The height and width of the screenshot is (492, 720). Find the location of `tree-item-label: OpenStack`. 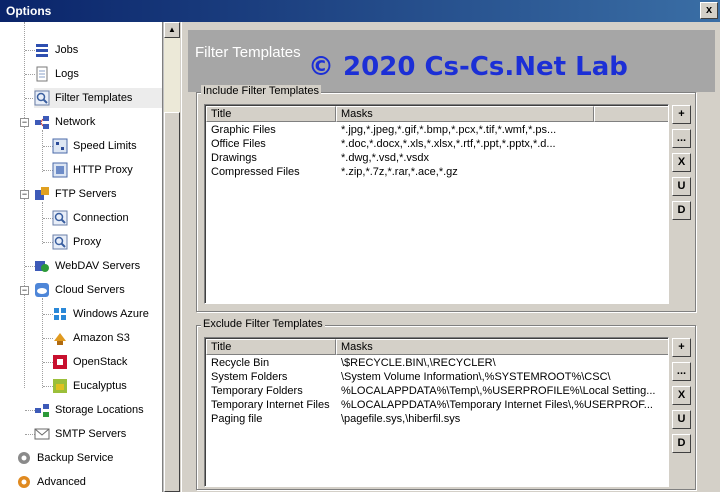

tree-item-label: OpenStack is located at coordinates (100, 362).